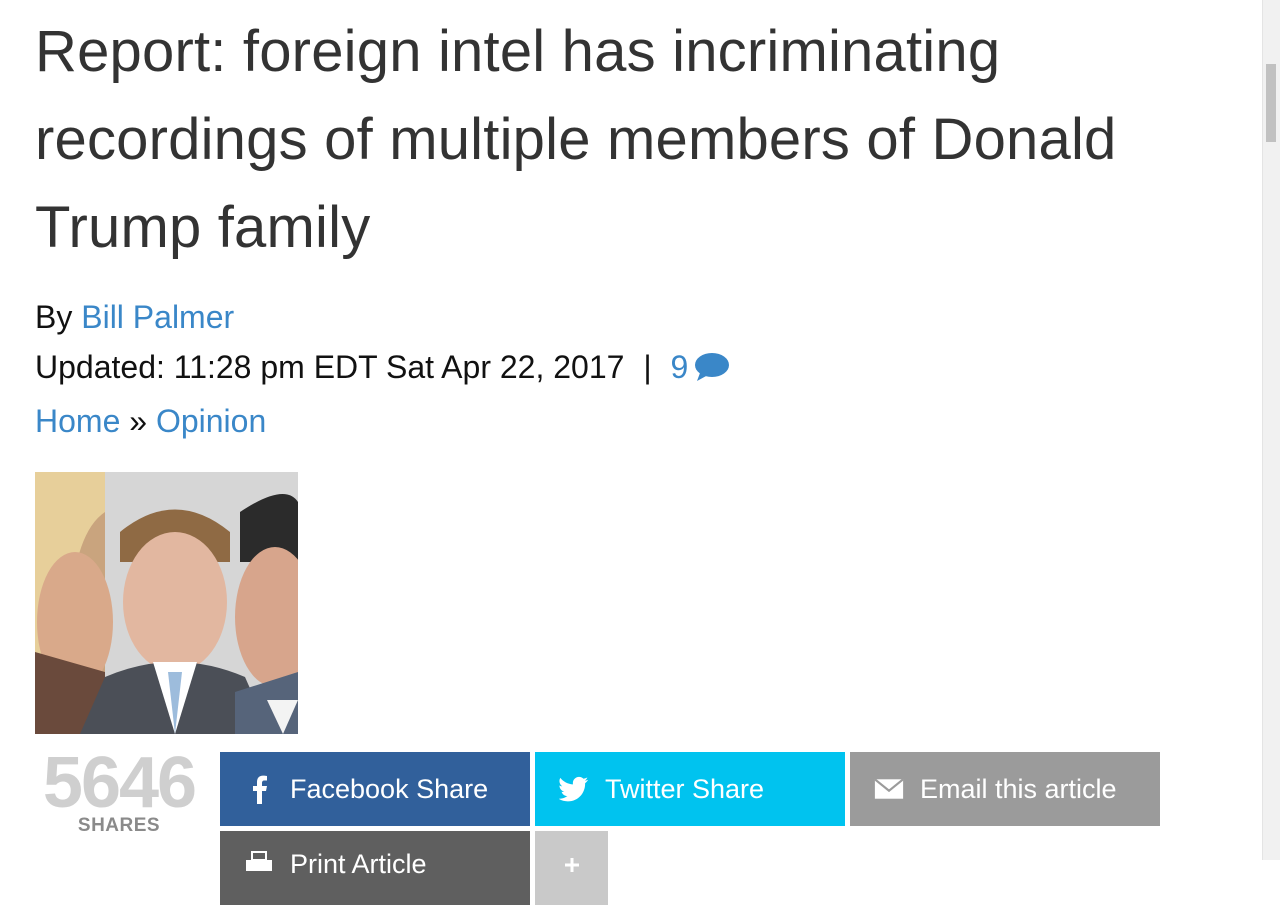 This screenshot has width=1280, height=905. I want to click on vertical-scrollbar, so click(1271, 430).